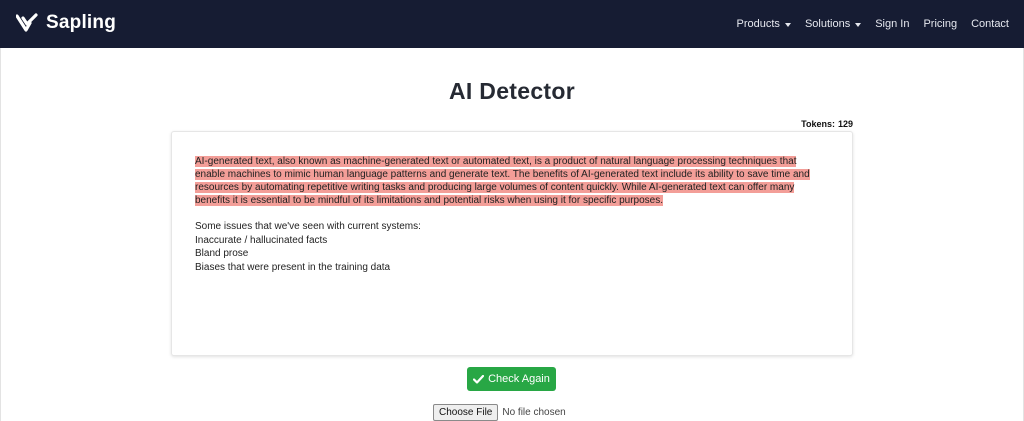  I want to click on brand-logo: Sapling, so click(66, 23).